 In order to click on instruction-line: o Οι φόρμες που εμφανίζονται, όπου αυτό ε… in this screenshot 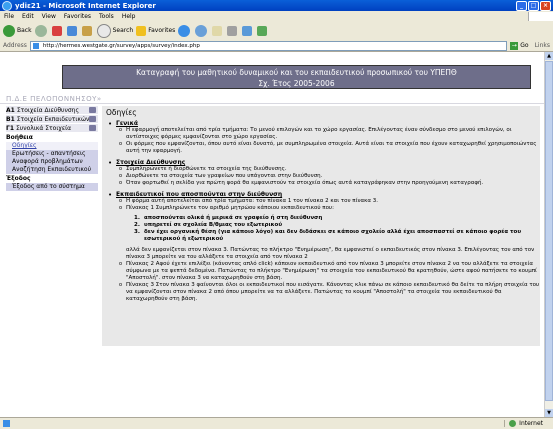, I will do `click(328, 147)`.